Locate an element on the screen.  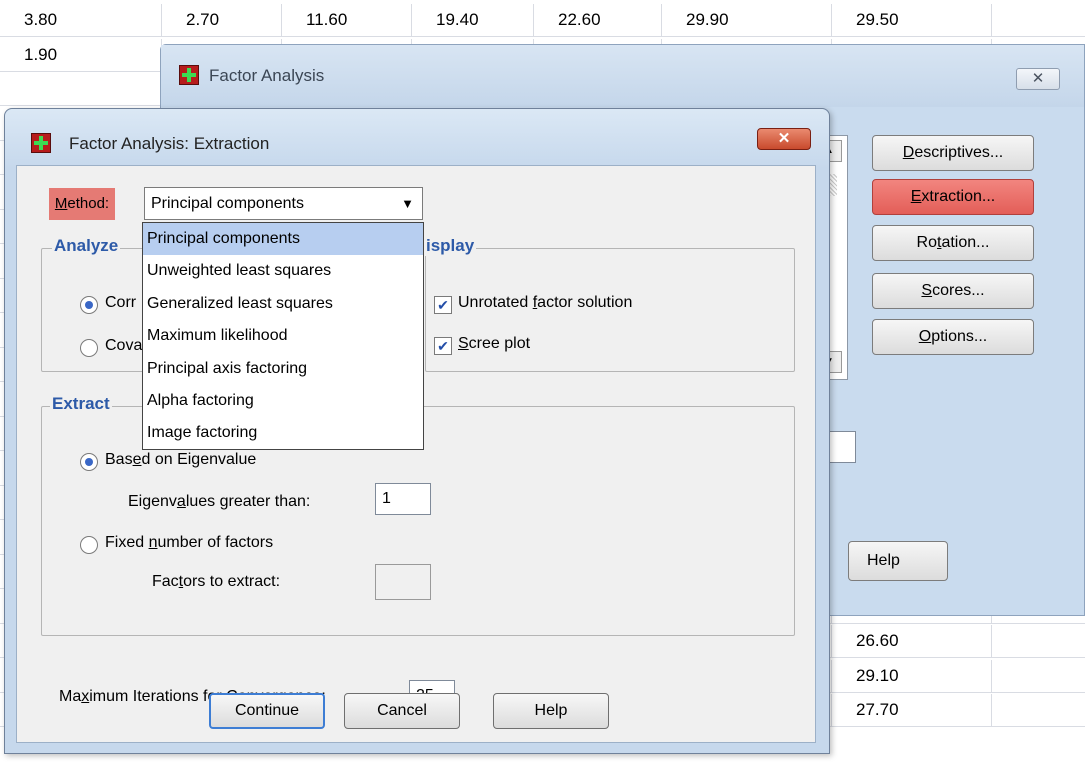
spreadsheet-cell is located at coordinates (81, 89).